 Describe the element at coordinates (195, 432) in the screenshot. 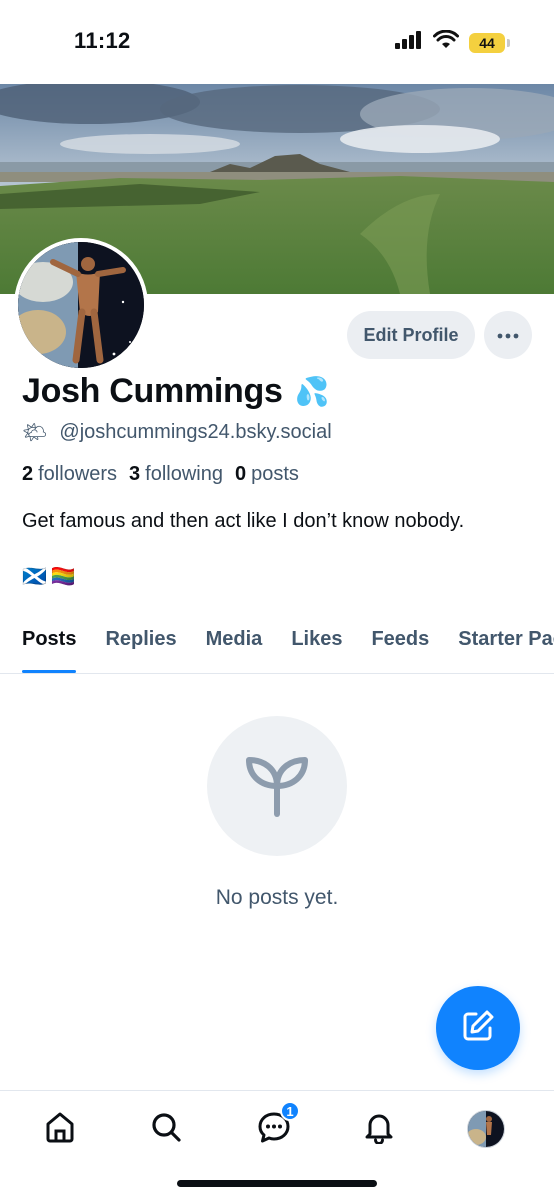

I see `handle: @joshcummings24.bsky.social` at that location.